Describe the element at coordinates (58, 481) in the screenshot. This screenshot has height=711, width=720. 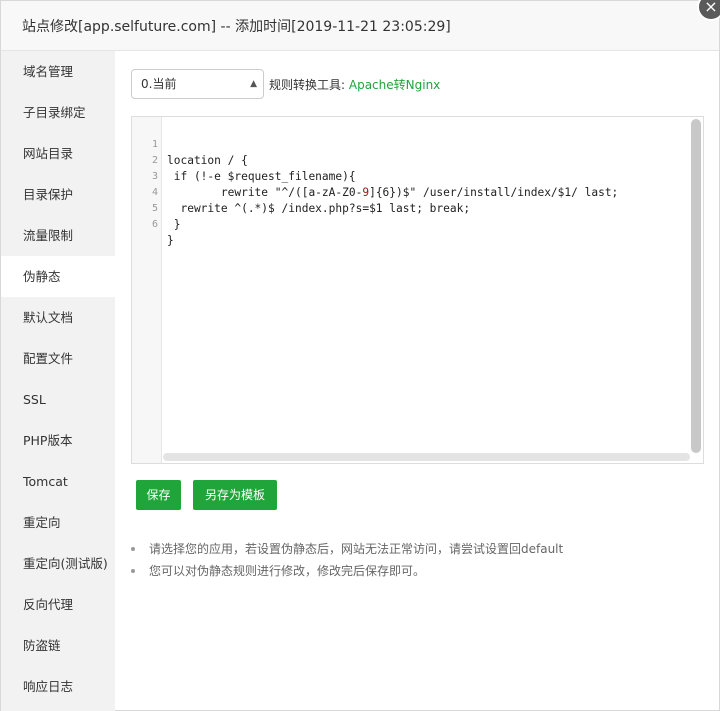
I see `sidebar-item-tomcat: Tomcat` at that location.